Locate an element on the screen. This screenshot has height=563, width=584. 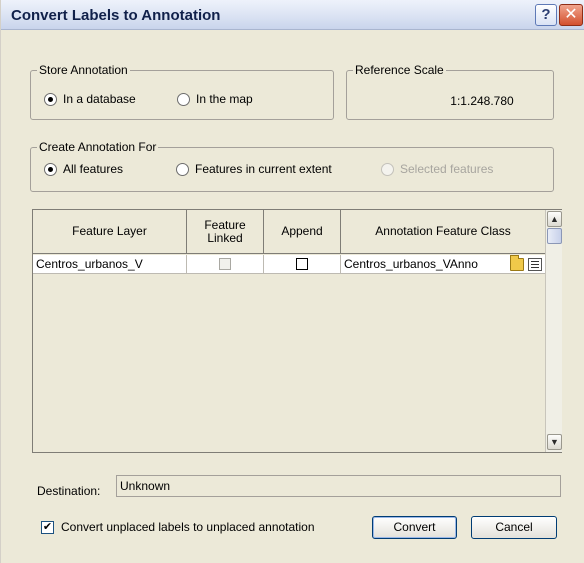
append-checkbox is located at coordinates (302, 264).